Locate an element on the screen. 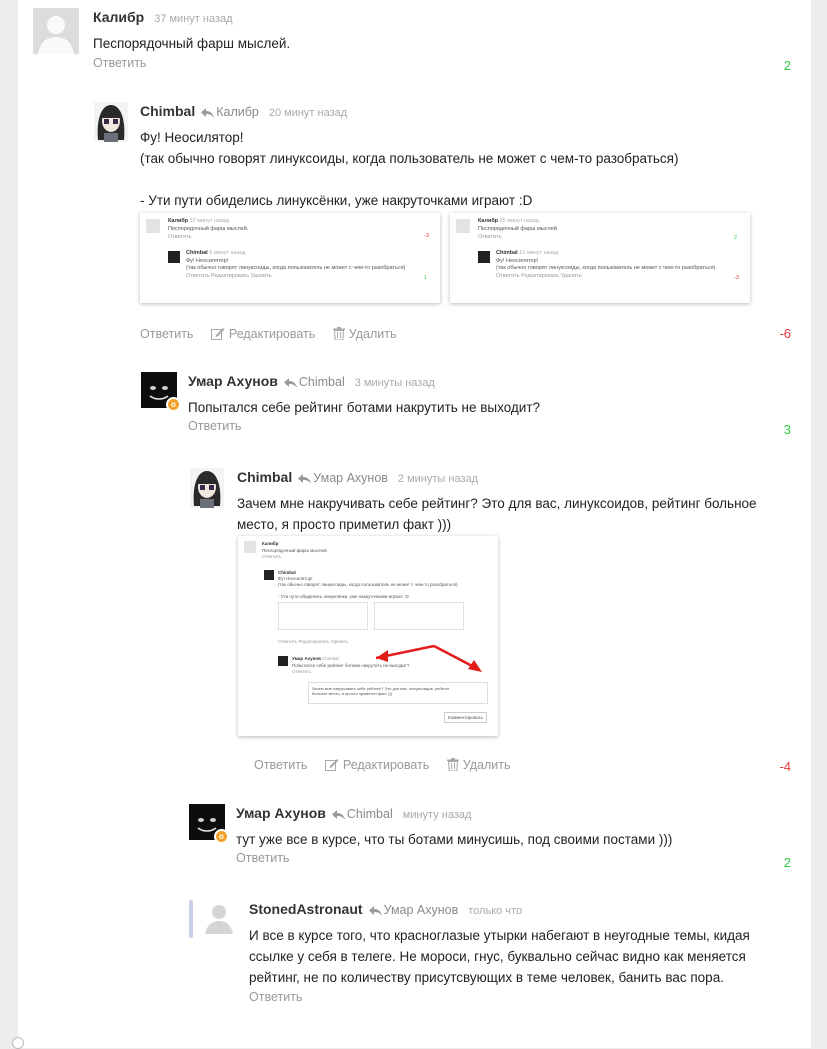 The image size is (827, 1049). comment-score: -6 is located at coordinates (785, 333).